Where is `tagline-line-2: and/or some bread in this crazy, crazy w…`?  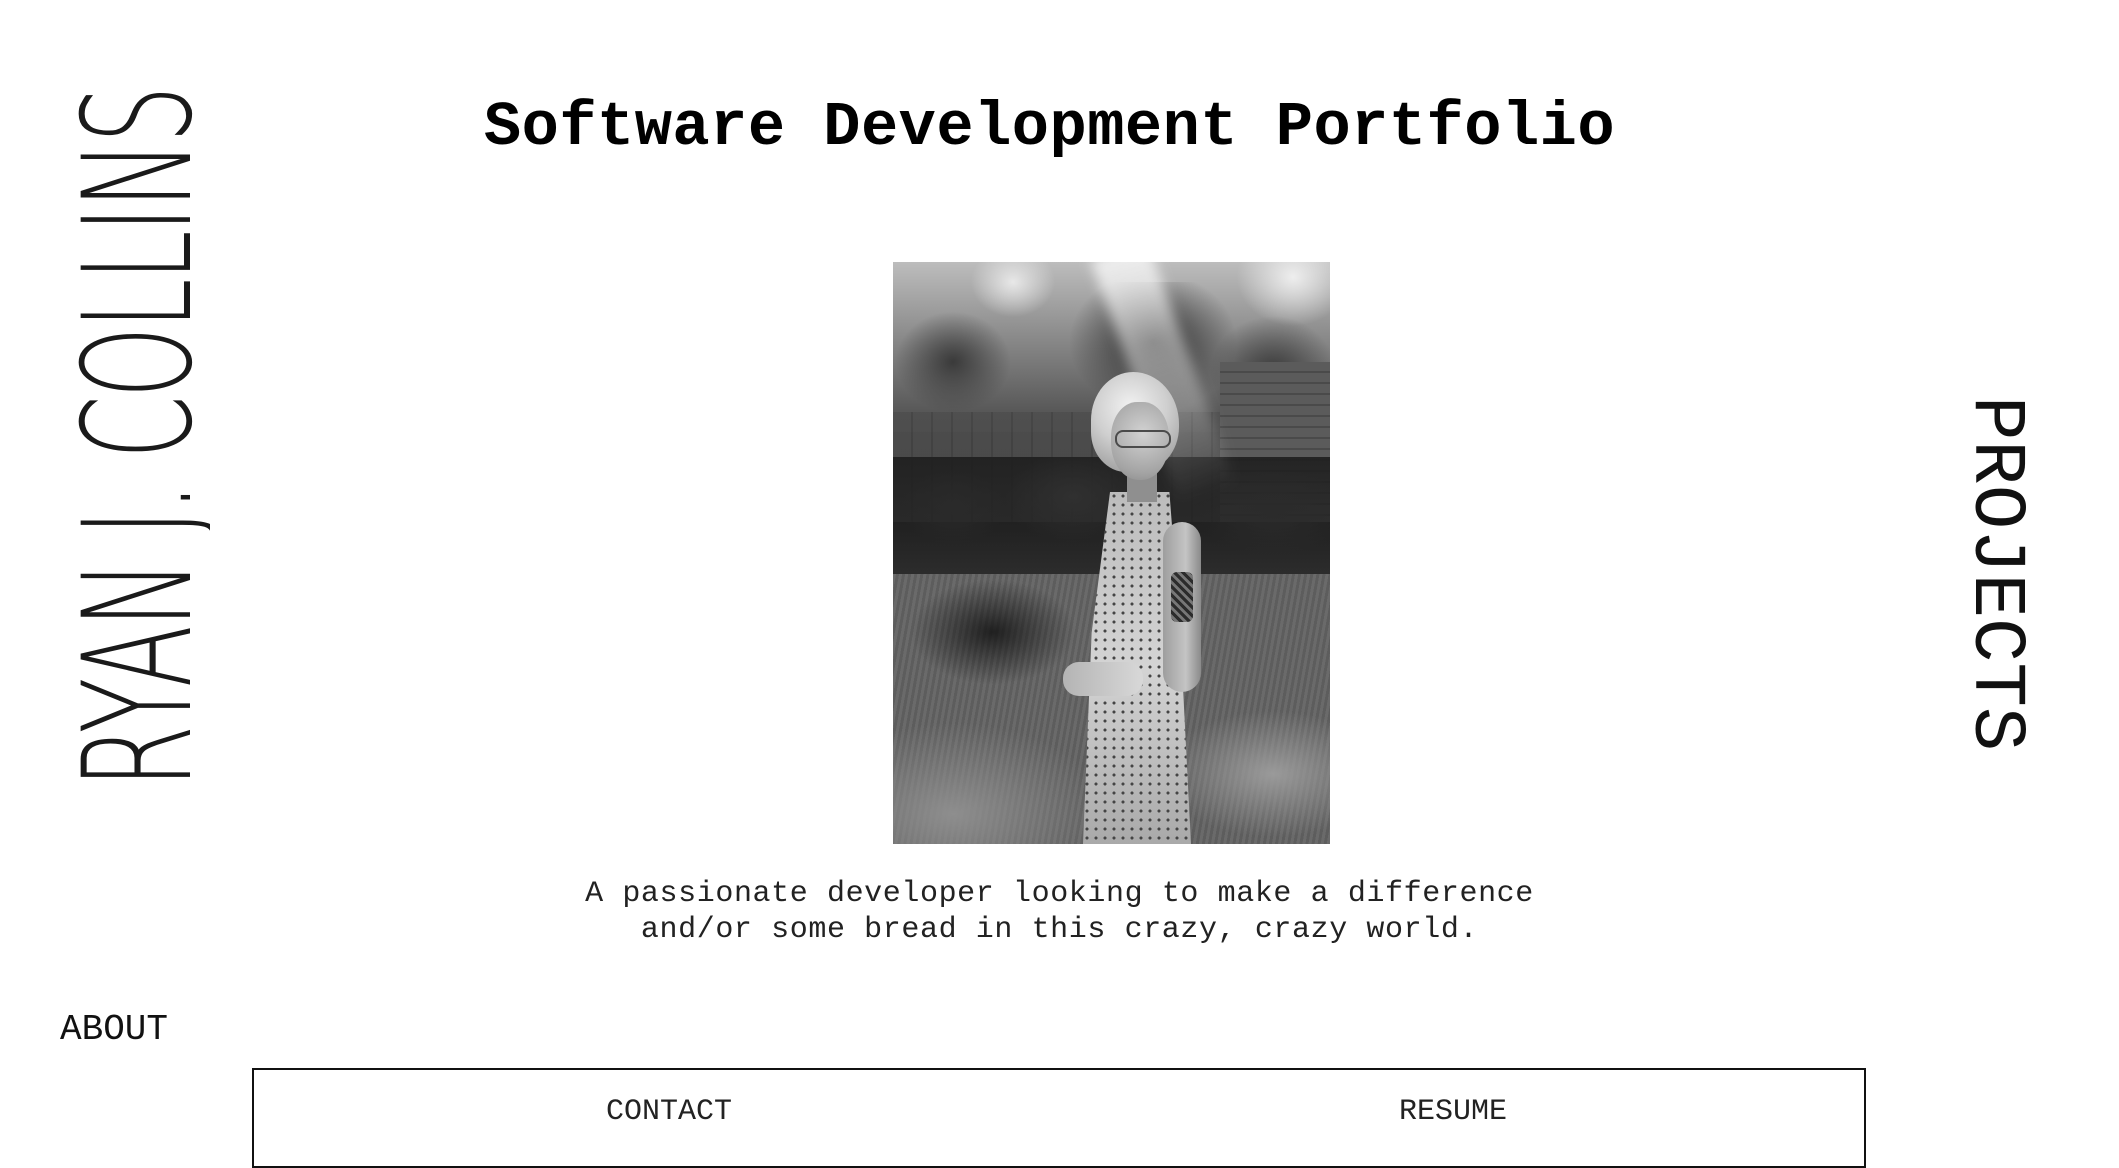 tagline-line-2: and/or some bread in this crazy, crazy w… is located at coordinates (1059, 930).